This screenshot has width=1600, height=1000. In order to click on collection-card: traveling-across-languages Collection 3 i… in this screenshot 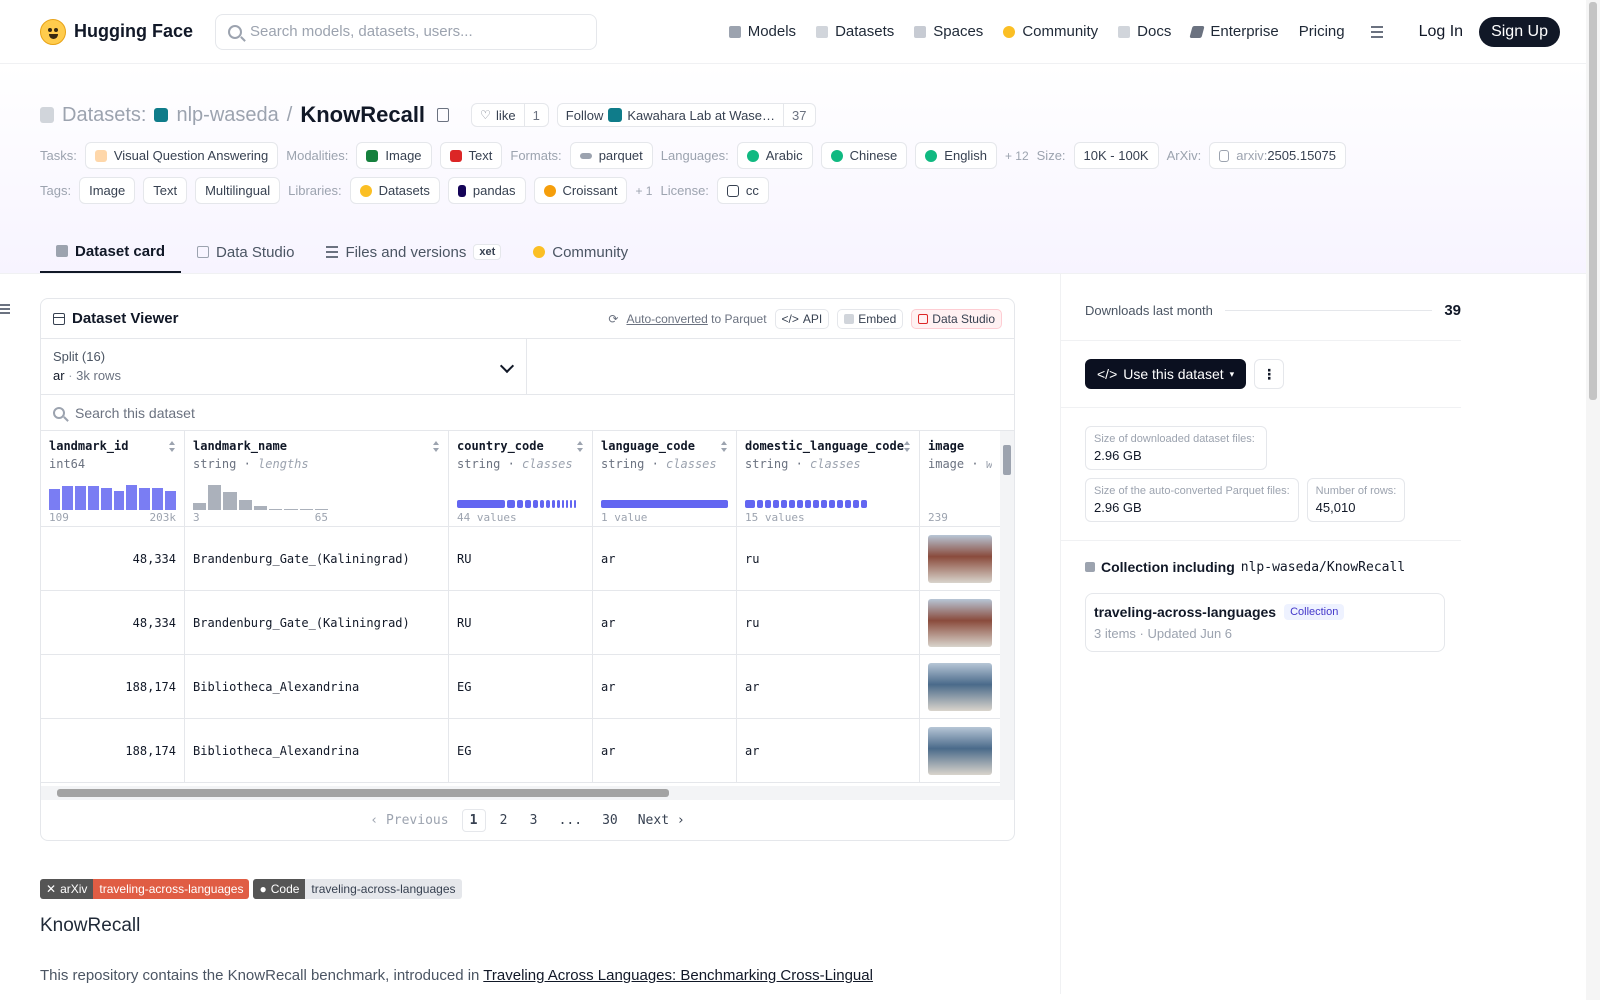, I will do `click(1265, 622)`.